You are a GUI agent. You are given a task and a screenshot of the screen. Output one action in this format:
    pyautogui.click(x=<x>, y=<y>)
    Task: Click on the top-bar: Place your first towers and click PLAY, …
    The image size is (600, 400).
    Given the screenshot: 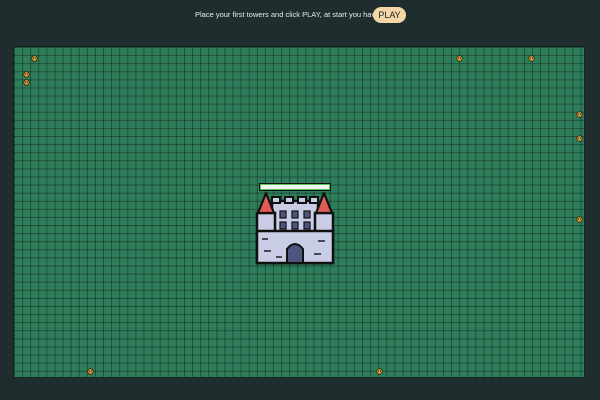 What is the action you would take?
    pyautogui.click(x=300, y=16)
    